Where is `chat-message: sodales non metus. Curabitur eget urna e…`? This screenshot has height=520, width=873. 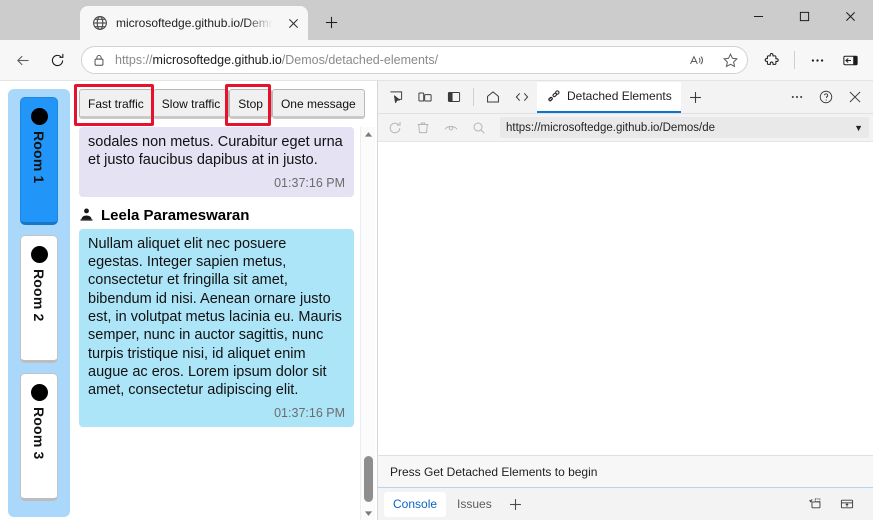
chat-message: sodales non metus. Curabitur eget urna e… is located at coordinates (216, 162).